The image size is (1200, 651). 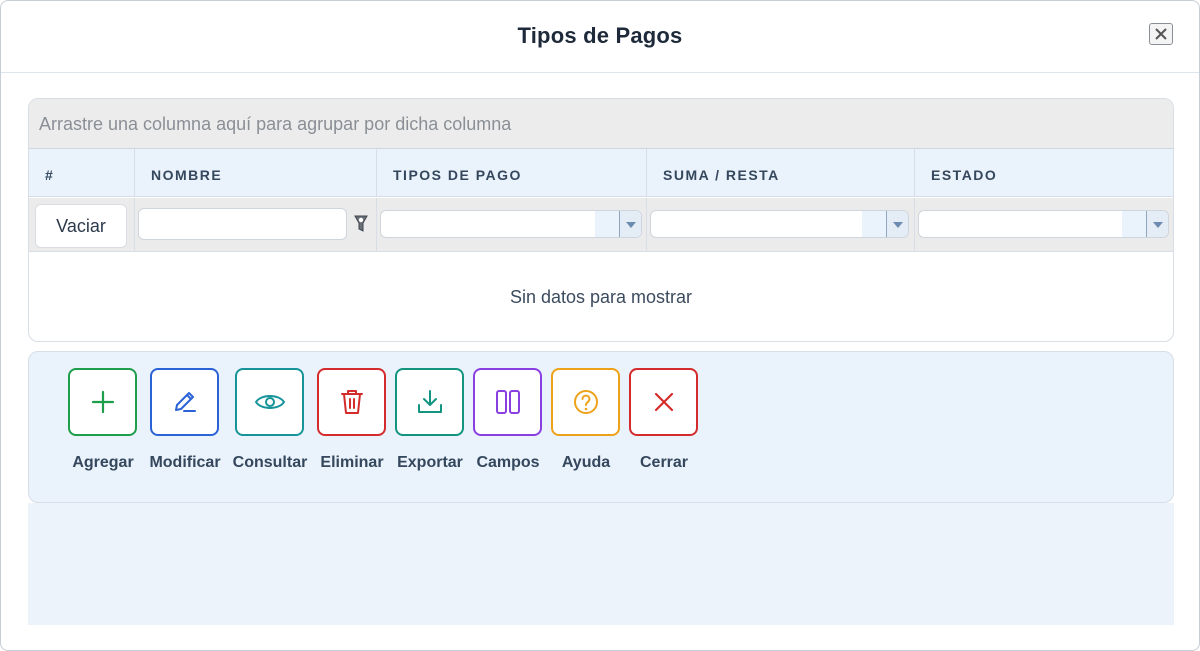 I want to click on tipos-de-pago-filter-select, so click(x=511, y=224).